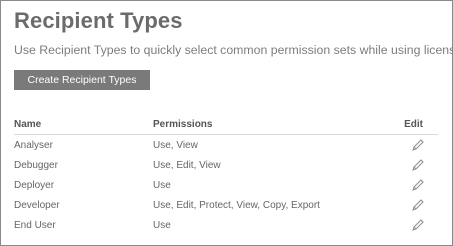 The image size is (453, 246). I want to click on column-header-name: Name, so click(28, 124).